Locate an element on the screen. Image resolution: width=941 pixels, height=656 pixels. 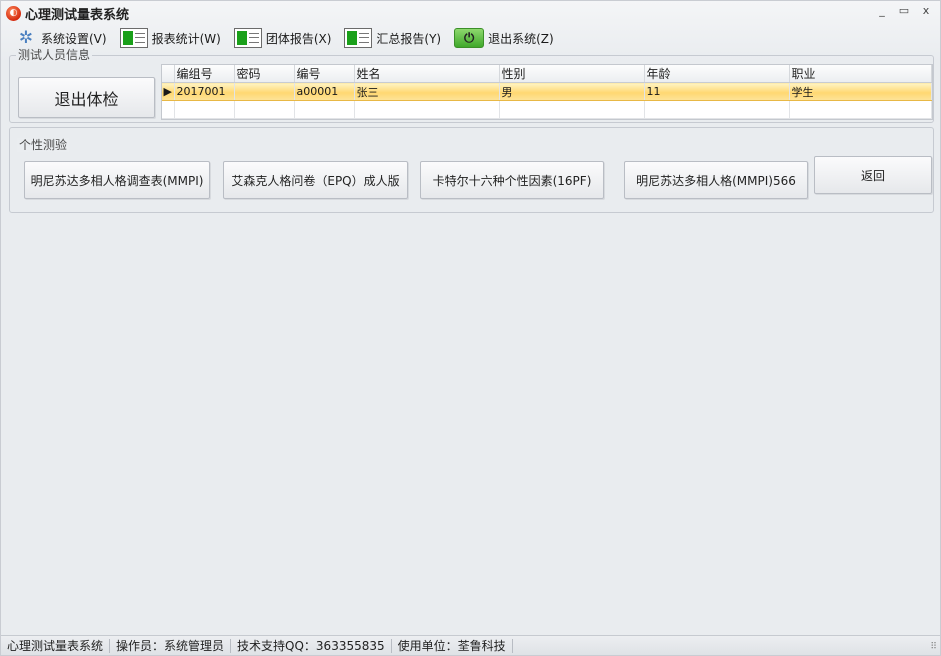
gear-icon: ✲ is located at coordinates (26, 38).